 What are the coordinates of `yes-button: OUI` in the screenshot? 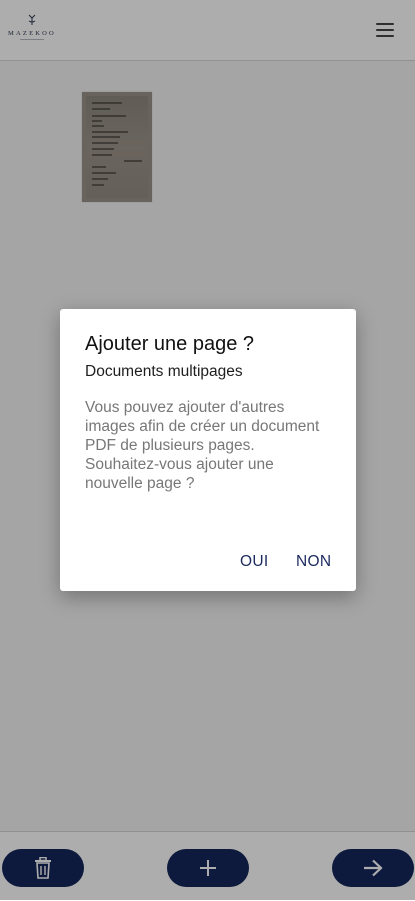 It's located at (254, 562).